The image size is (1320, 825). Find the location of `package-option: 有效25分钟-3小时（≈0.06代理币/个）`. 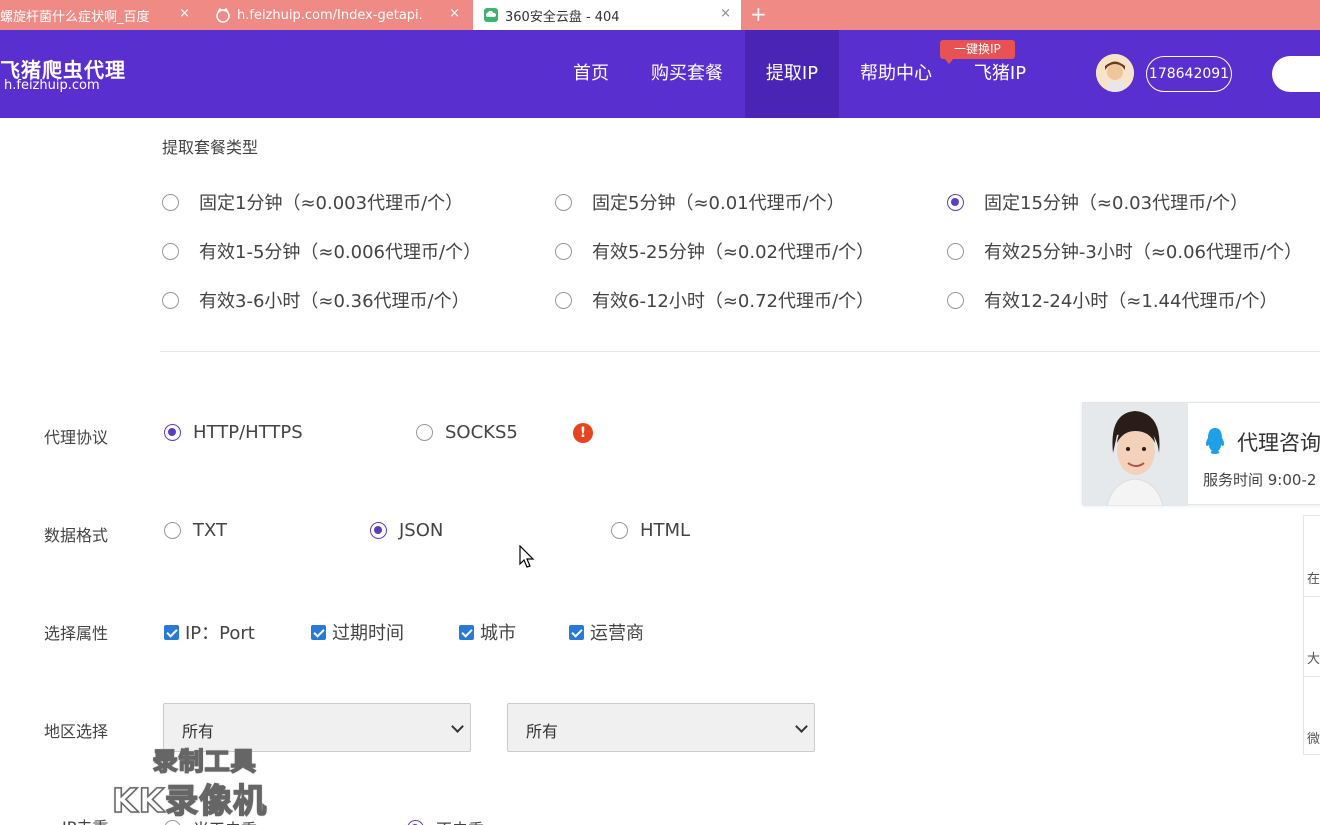

package-option: 有效25分钟-3小时（≈0.06代理币/个） is located at coordinates (1124, 251).